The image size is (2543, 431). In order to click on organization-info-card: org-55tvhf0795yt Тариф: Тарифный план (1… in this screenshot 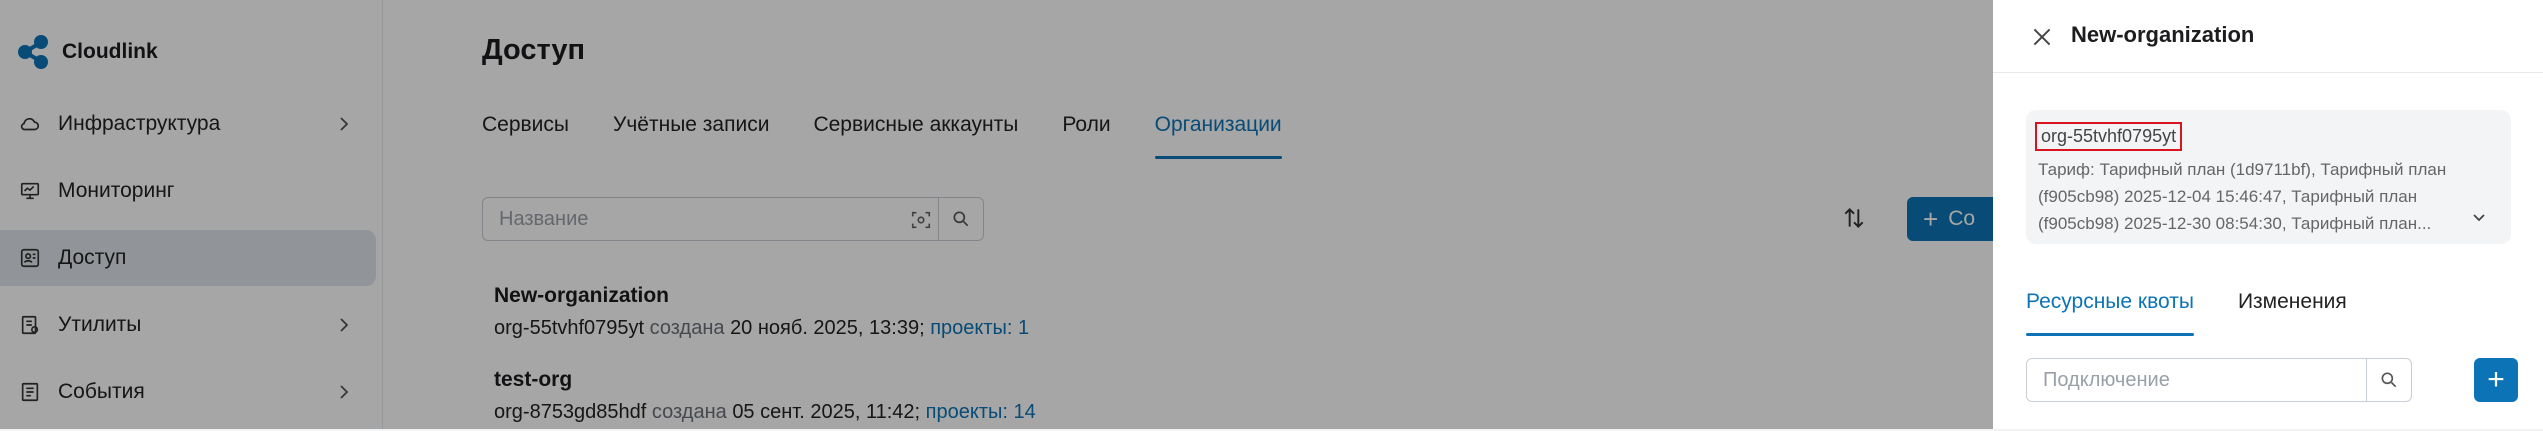, I will do `click(2268, 177)`.